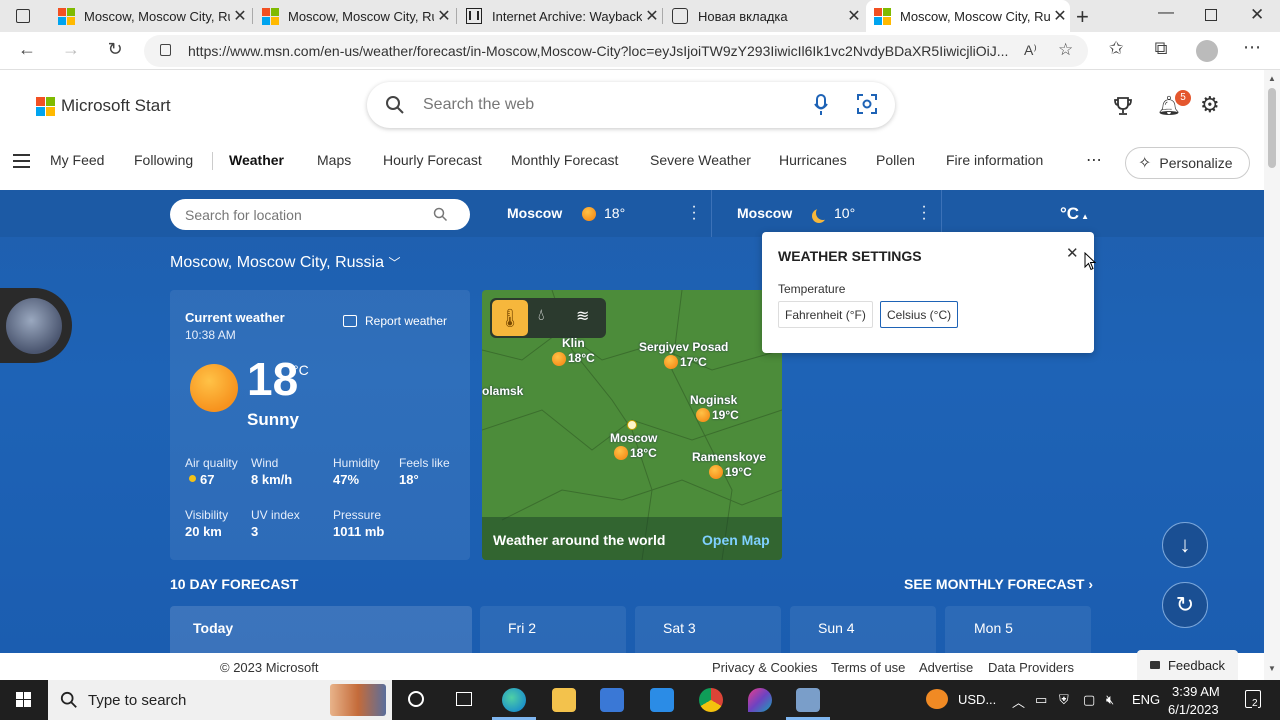  Describe the element at coordinates (998, 584) in the screenshot. I see `see-monthly-forecast-link: SEE MONTHLY FORECAST ›` at that location.